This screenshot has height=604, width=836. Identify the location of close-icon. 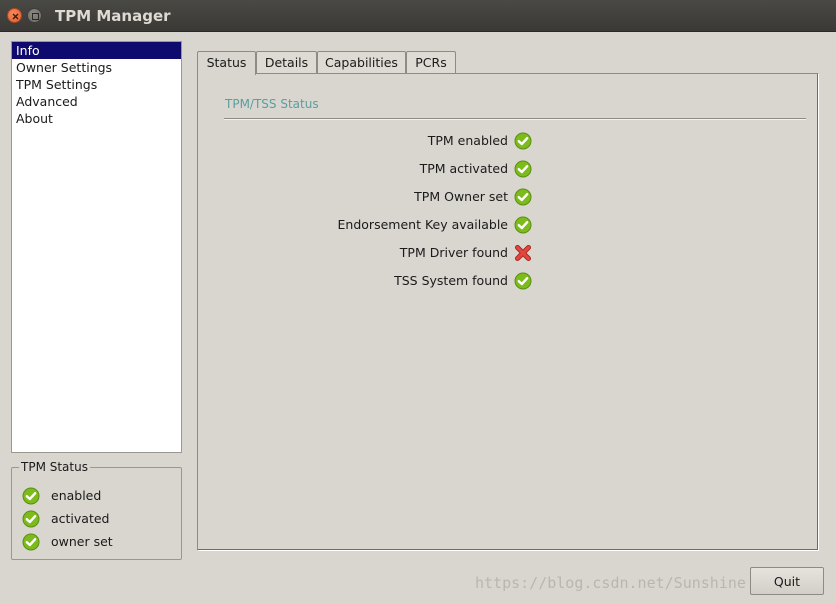
(15, 16).